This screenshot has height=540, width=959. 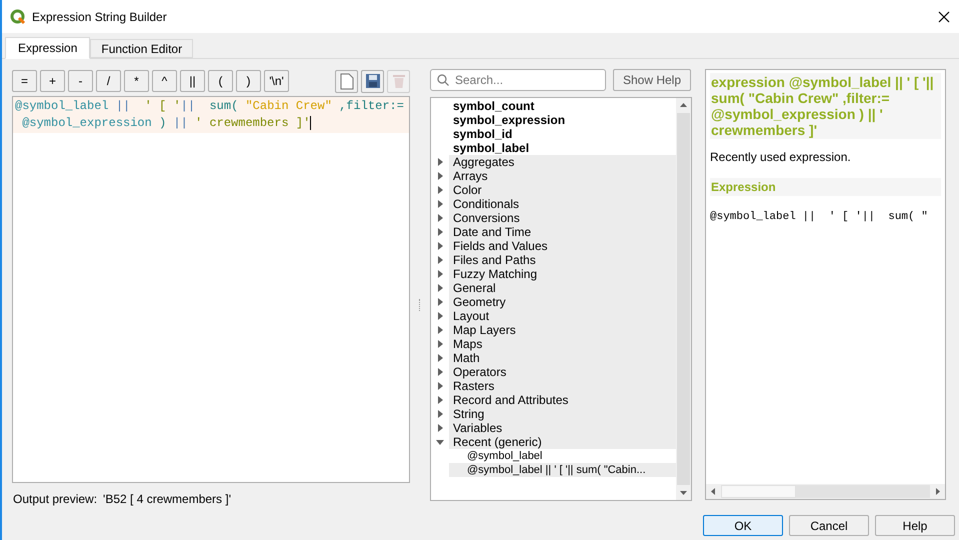 I want to click on save-icon, so click(x=372, y=81).